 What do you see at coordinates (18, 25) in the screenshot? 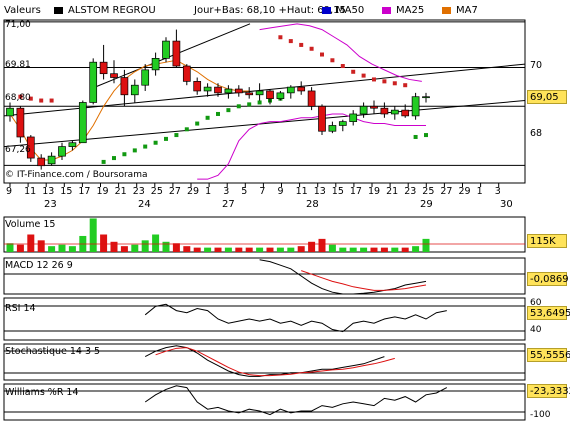
I see `level-label: 71,00` at bounding box center [18, 25].